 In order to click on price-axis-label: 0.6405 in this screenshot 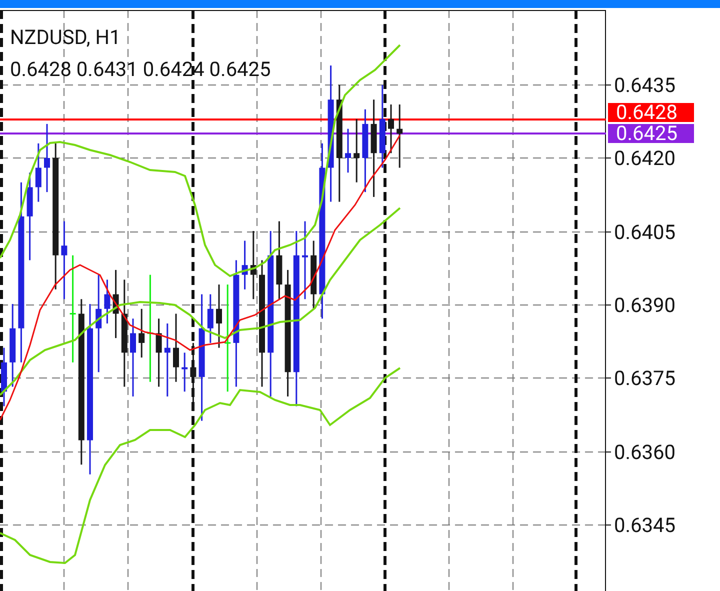, I will do `click(645, 232)`.